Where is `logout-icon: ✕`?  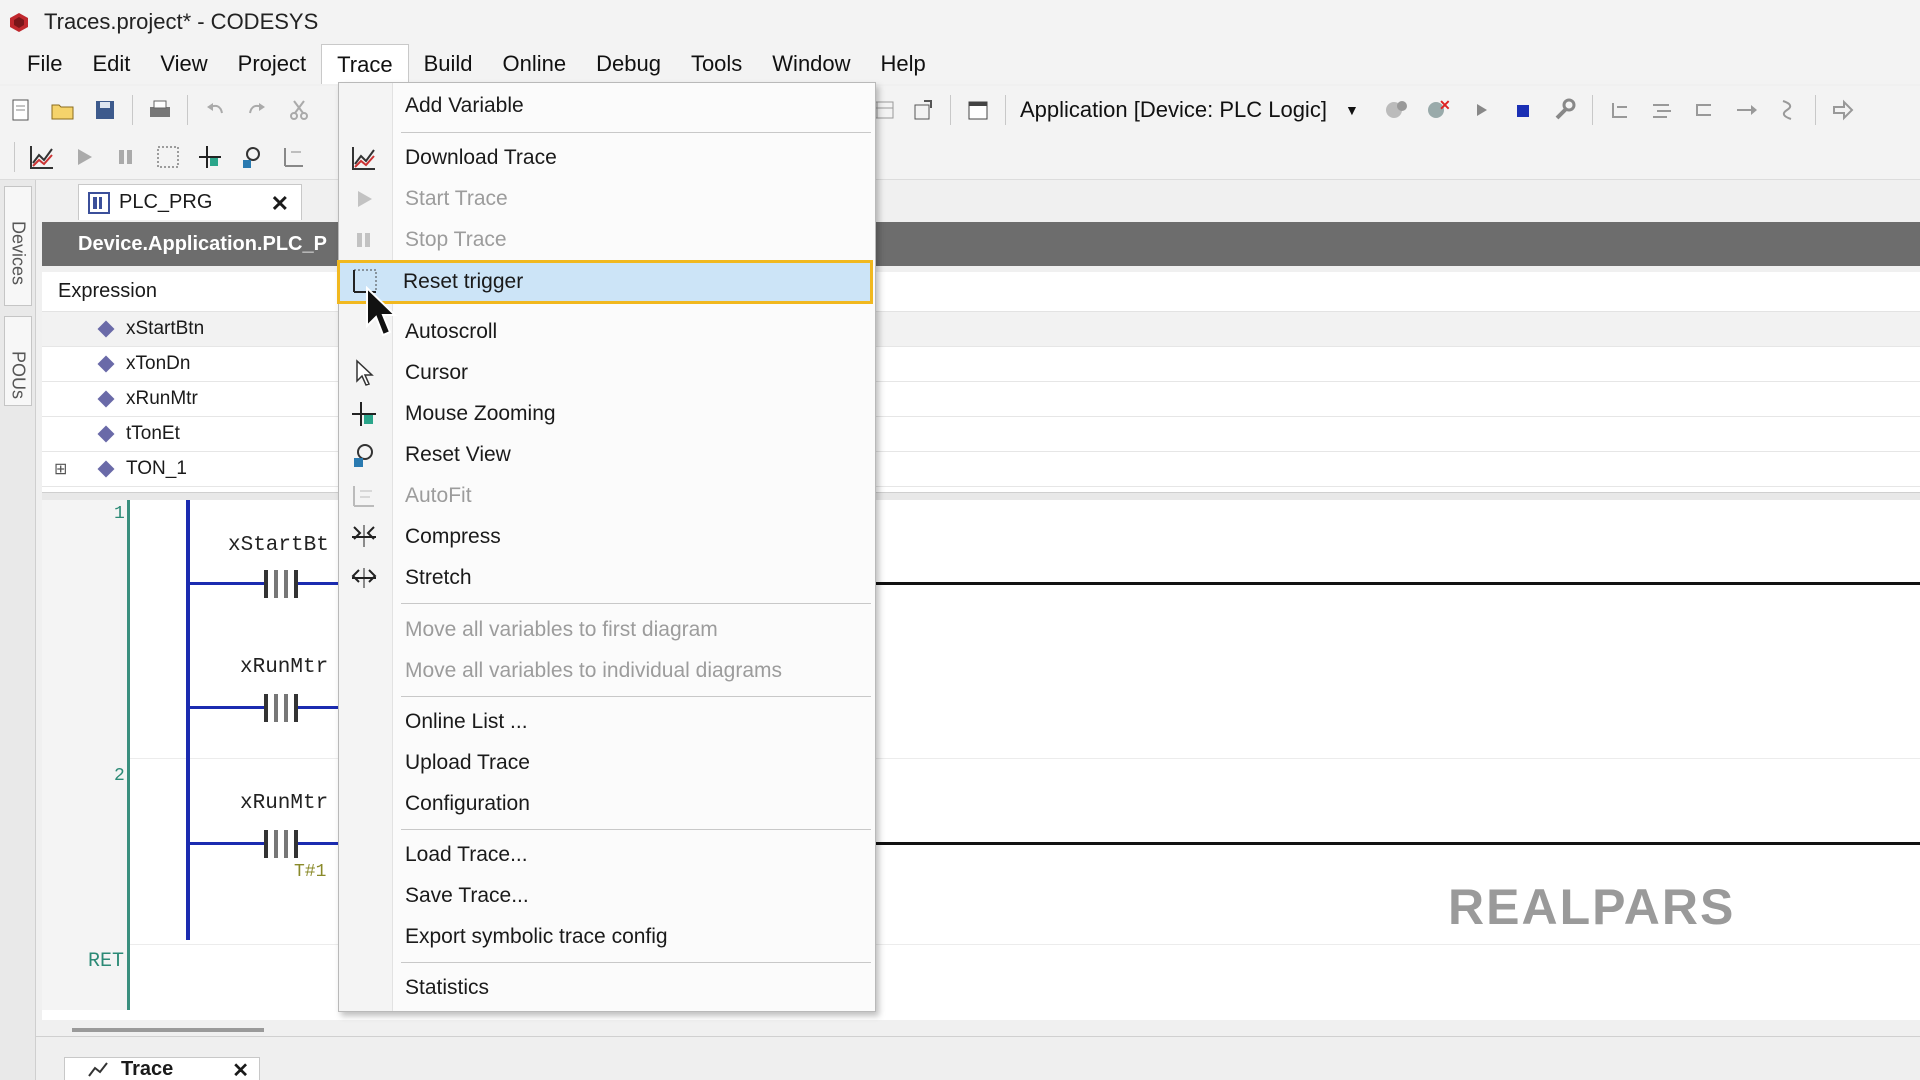
logout-icon: ✕ is located at coordinates (1439, 110).